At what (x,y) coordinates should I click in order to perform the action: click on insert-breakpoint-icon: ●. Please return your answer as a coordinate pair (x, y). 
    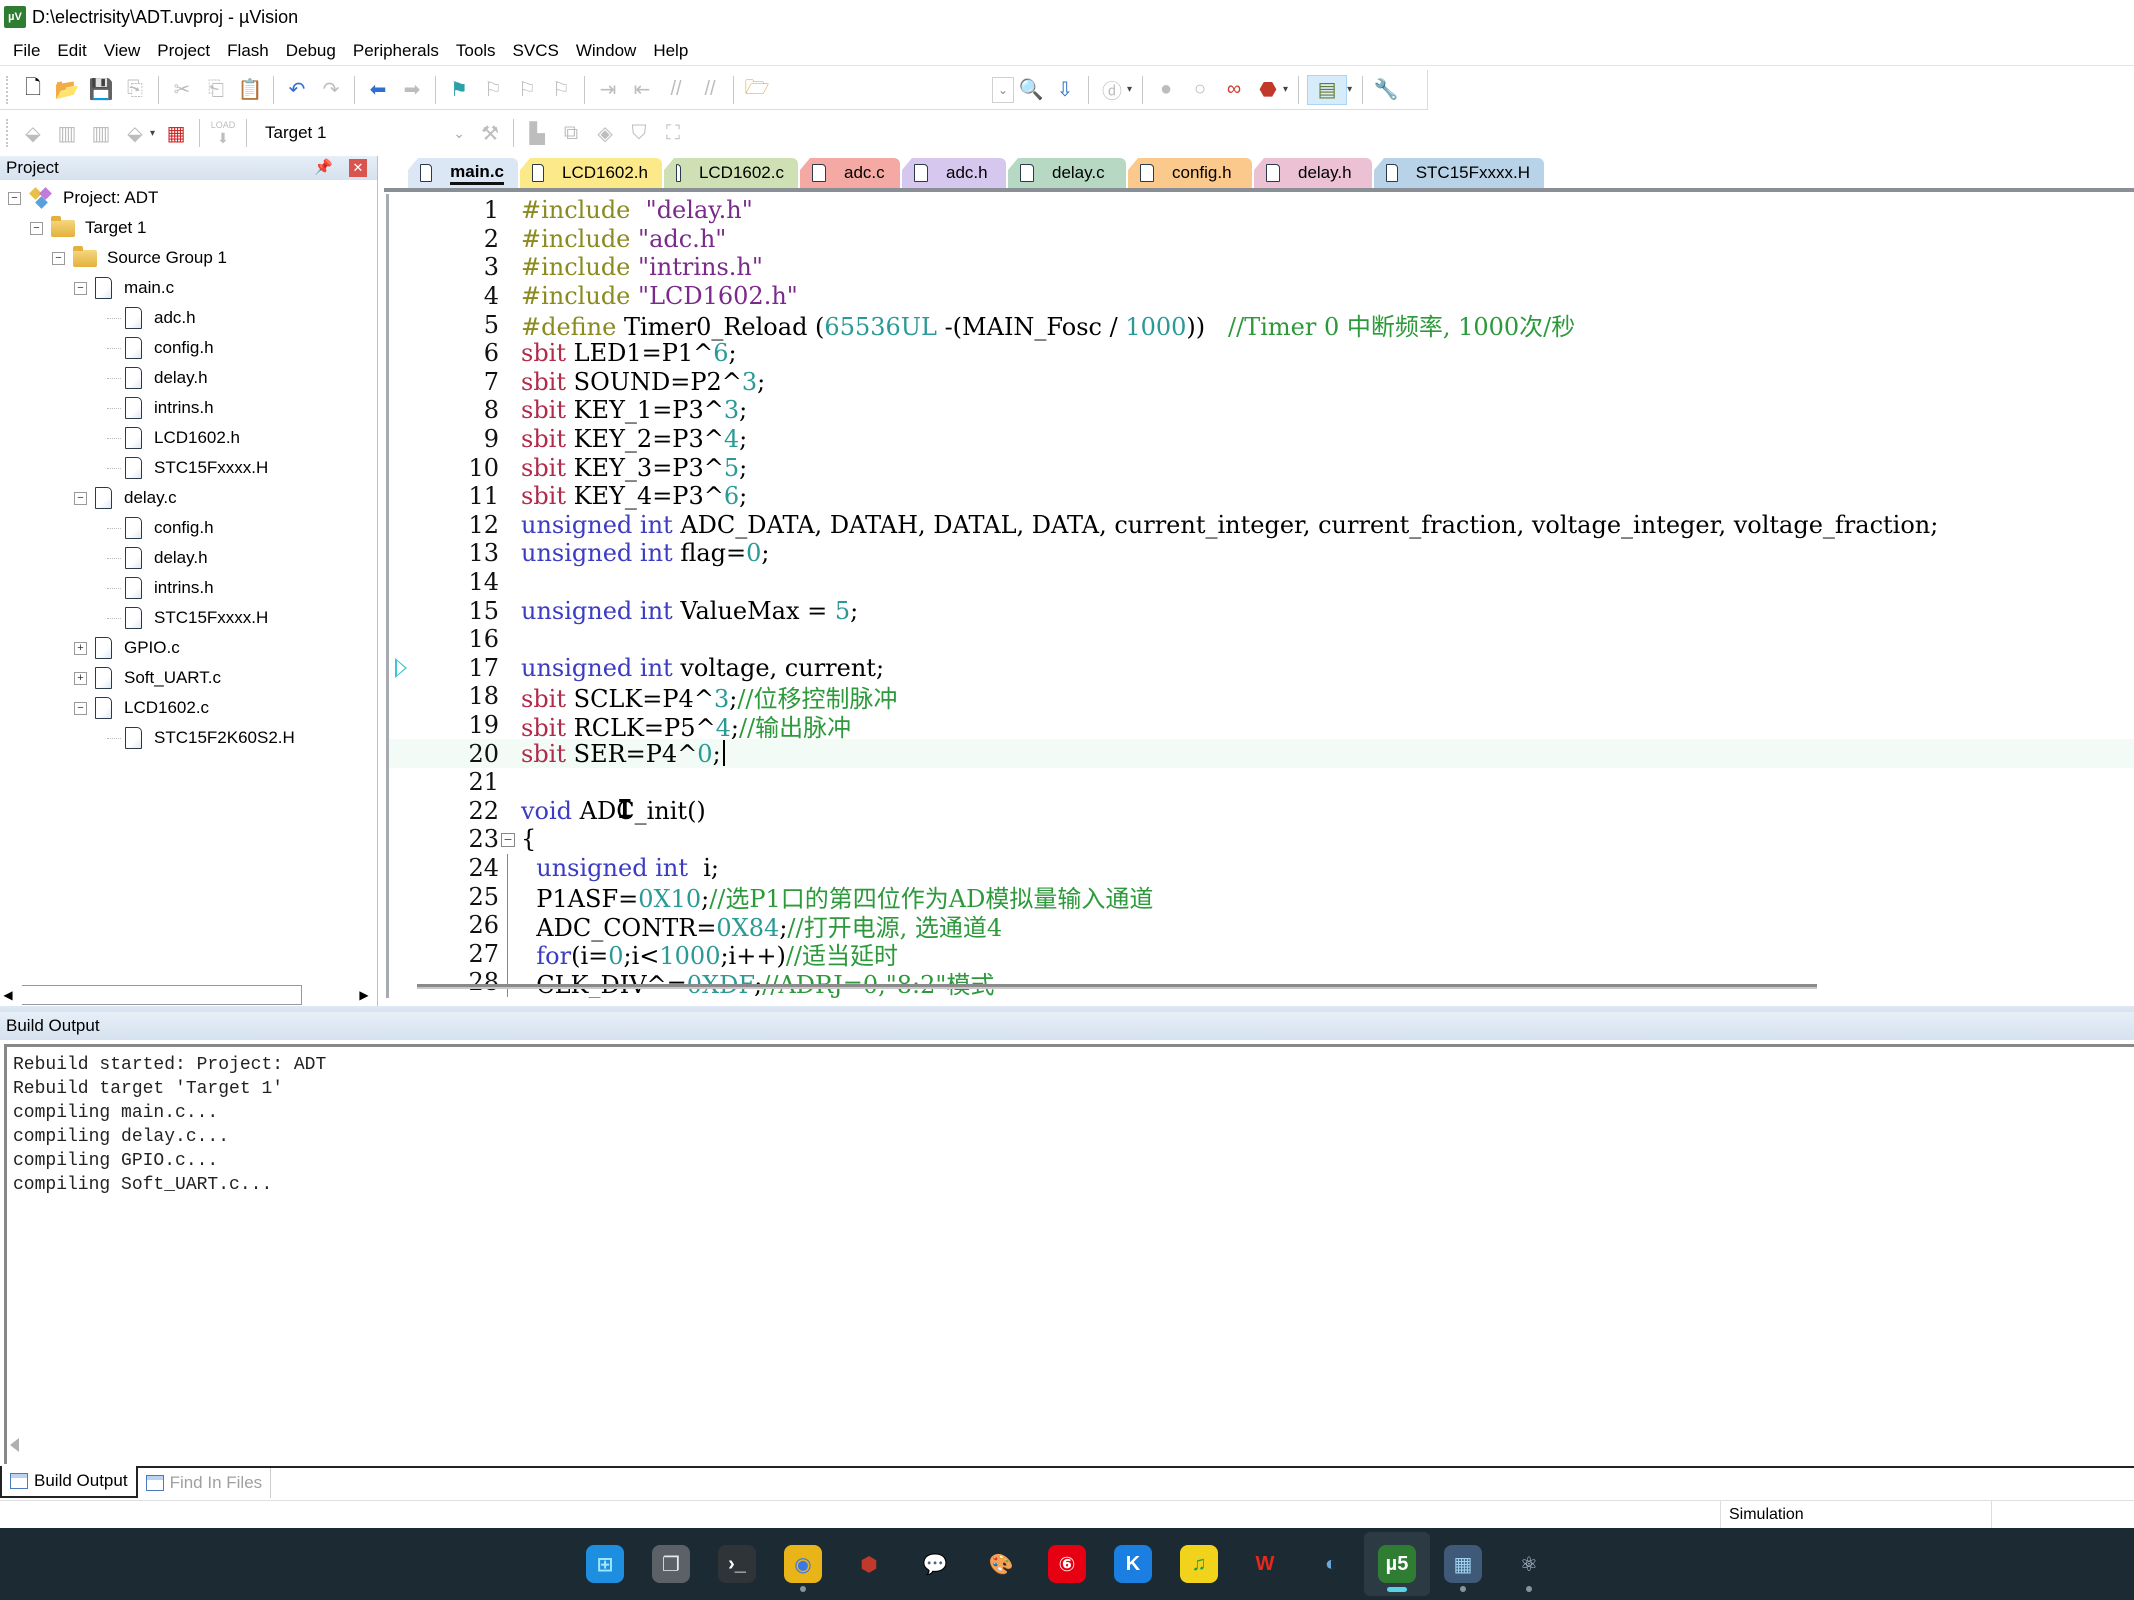
    Looking at the image, I should click on (1166, 90).